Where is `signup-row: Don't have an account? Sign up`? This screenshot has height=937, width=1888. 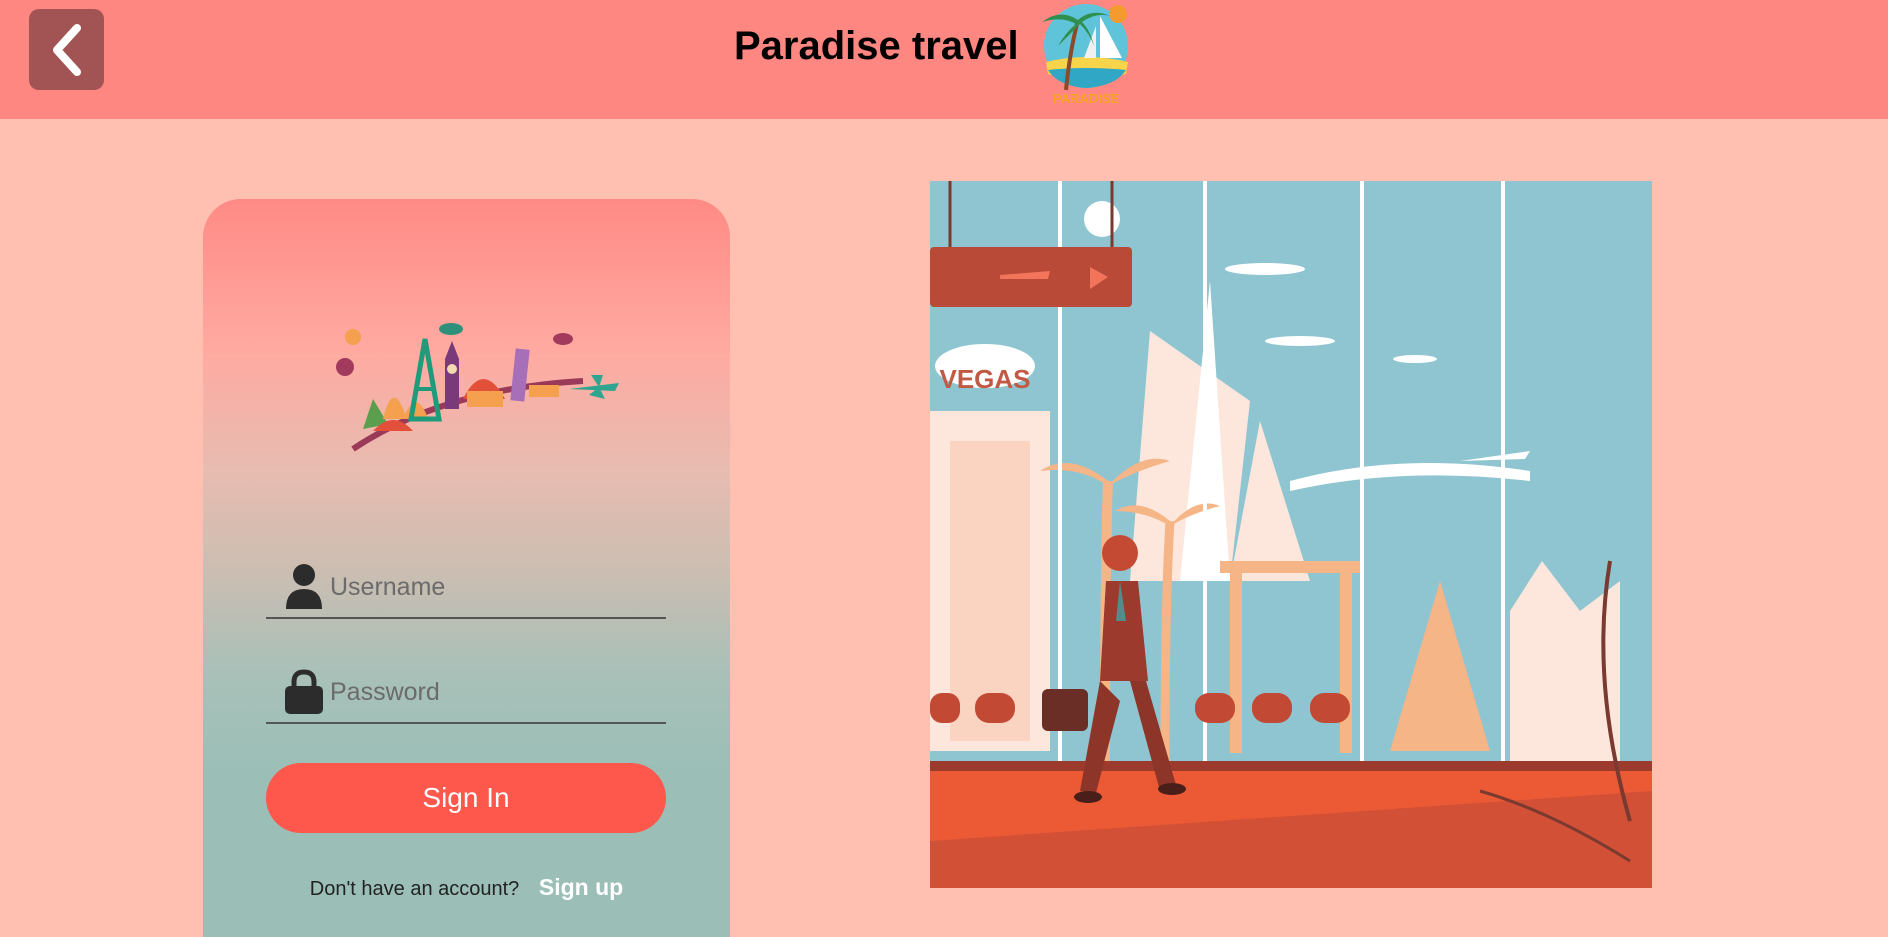
signup-row: Don't have an account? Sign up is located at coordinates (466, 887).